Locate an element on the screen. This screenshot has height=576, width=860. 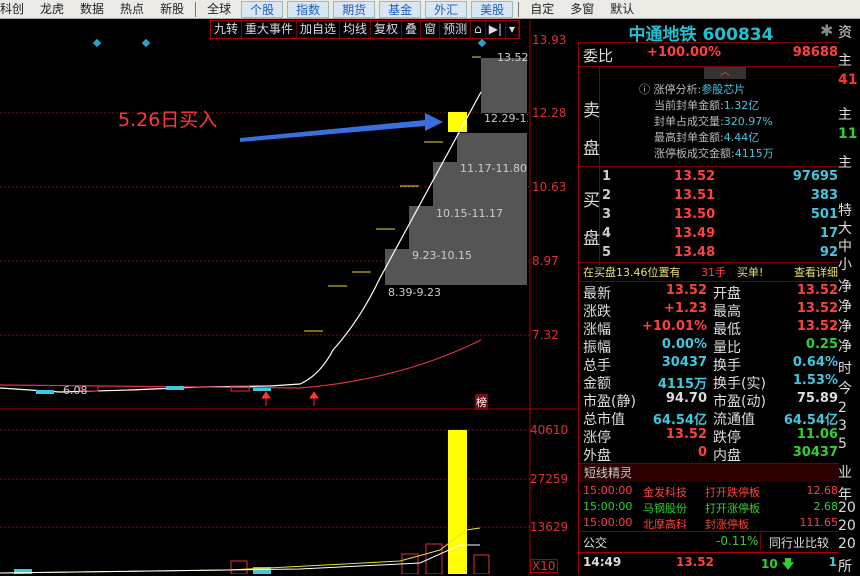
quote-value: 0 is located at coordinates (702, 452).